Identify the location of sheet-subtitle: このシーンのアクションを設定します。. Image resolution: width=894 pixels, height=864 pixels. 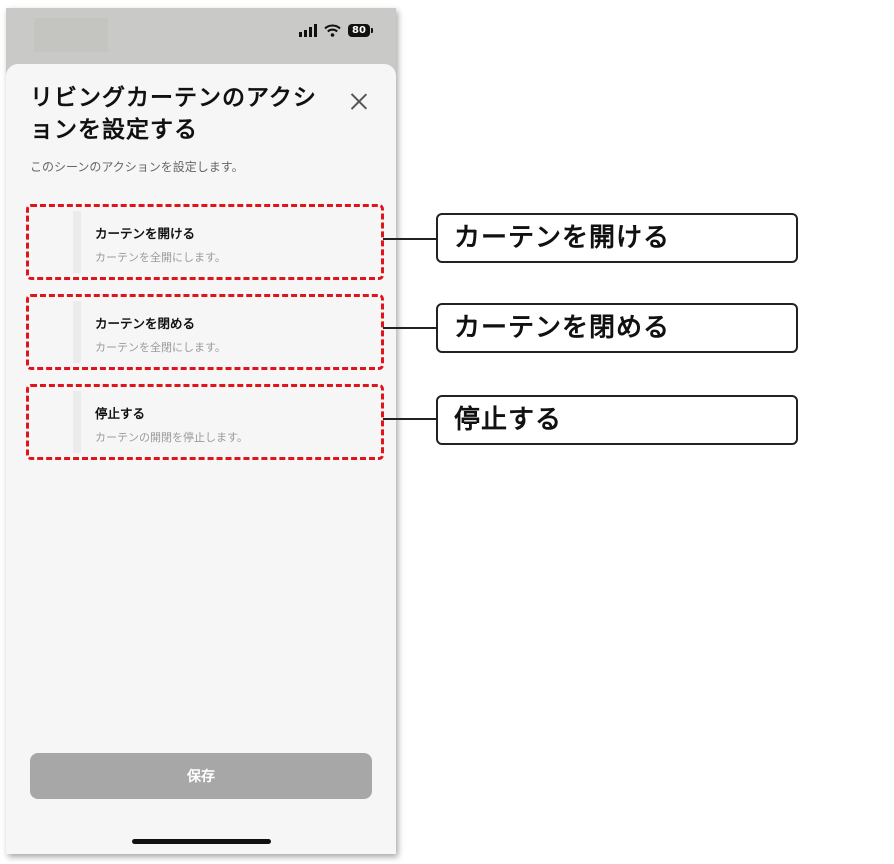
(137, 167).